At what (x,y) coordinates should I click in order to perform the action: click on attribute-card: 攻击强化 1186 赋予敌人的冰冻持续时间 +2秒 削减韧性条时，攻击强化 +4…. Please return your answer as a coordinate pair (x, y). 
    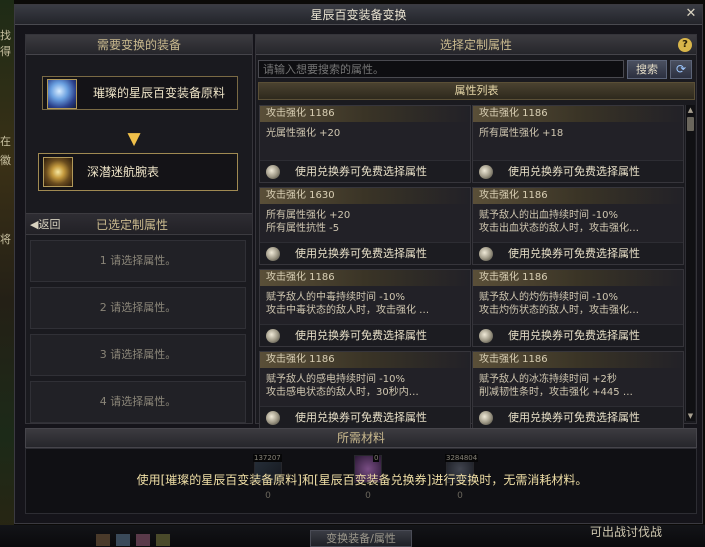
    Looking at the image, I should click on (578, 390).